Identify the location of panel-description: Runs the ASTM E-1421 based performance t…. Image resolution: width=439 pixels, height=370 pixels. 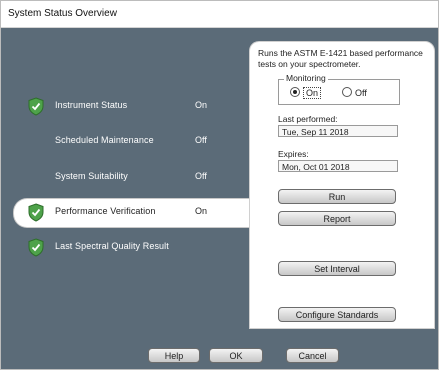
(340, 58).